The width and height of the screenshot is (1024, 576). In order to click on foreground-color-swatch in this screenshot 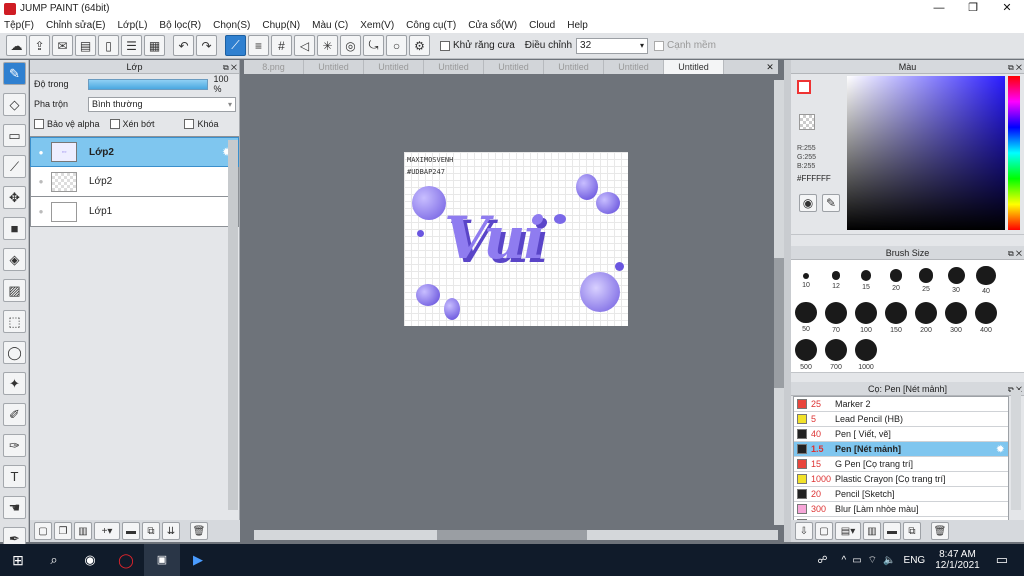, I will do `click(804, 87)`.